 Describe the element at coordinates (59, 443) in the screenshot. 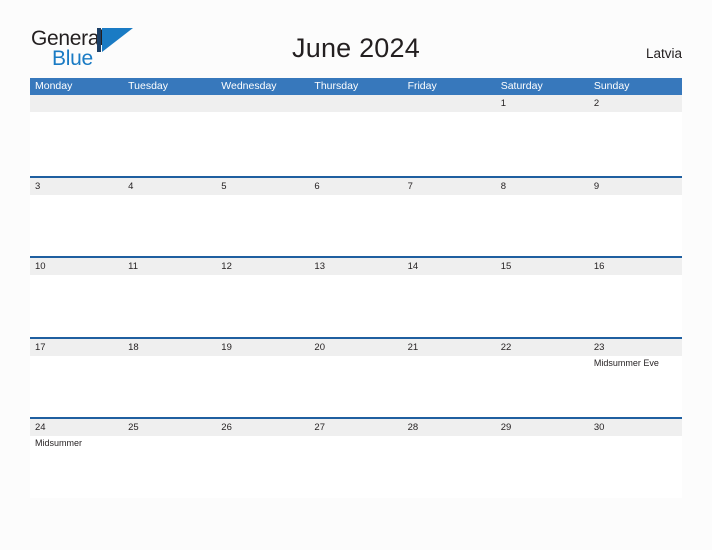

I see `day-event-label: Midsummer` at that location.